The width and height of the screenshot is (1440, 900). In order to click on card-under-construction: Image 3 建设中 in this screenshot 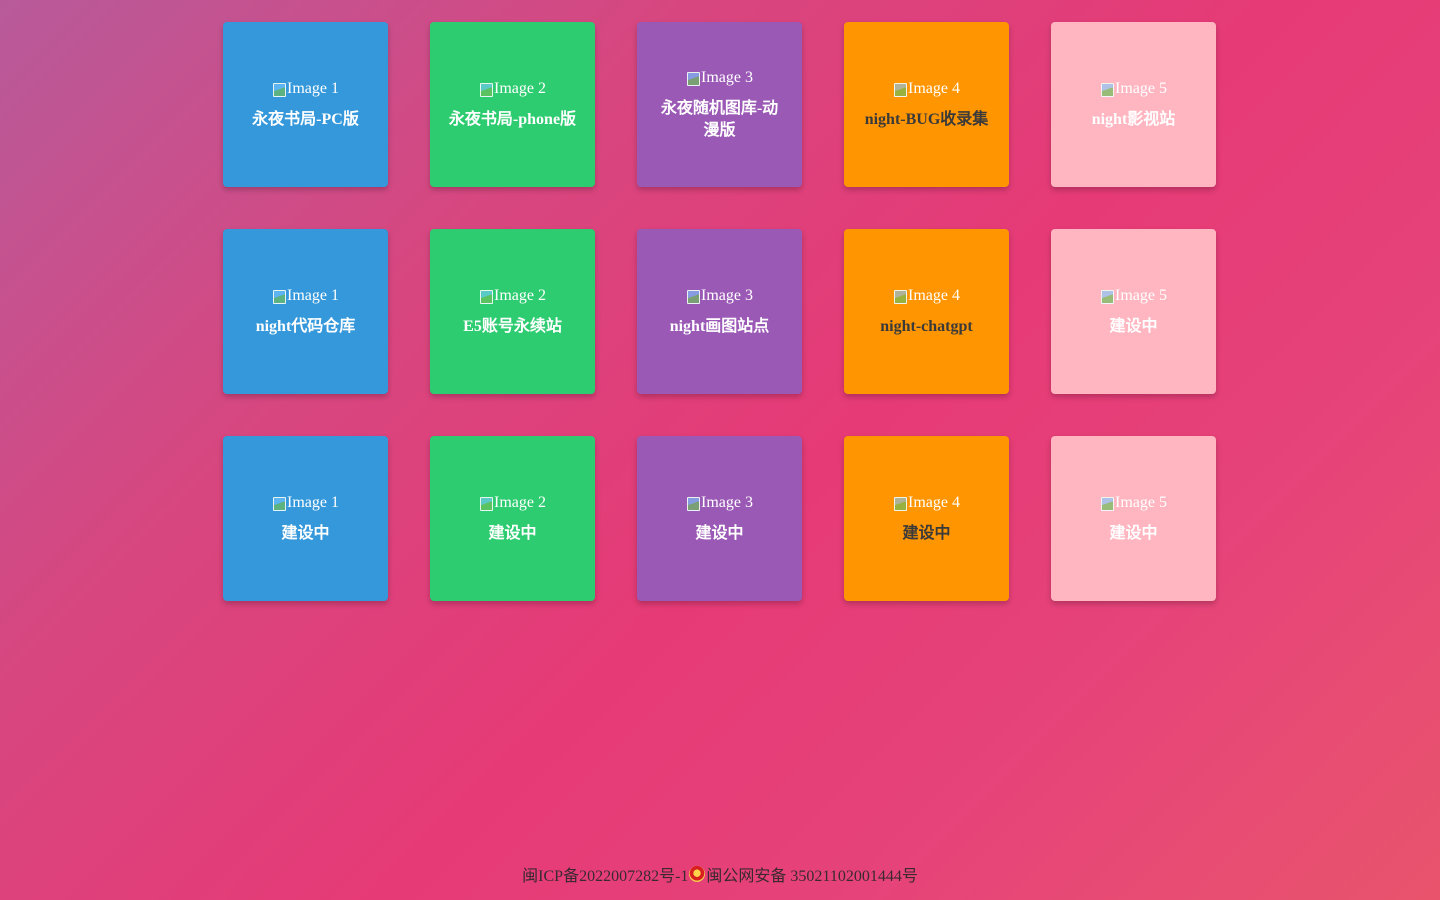, I will do `click(719, 518)`.